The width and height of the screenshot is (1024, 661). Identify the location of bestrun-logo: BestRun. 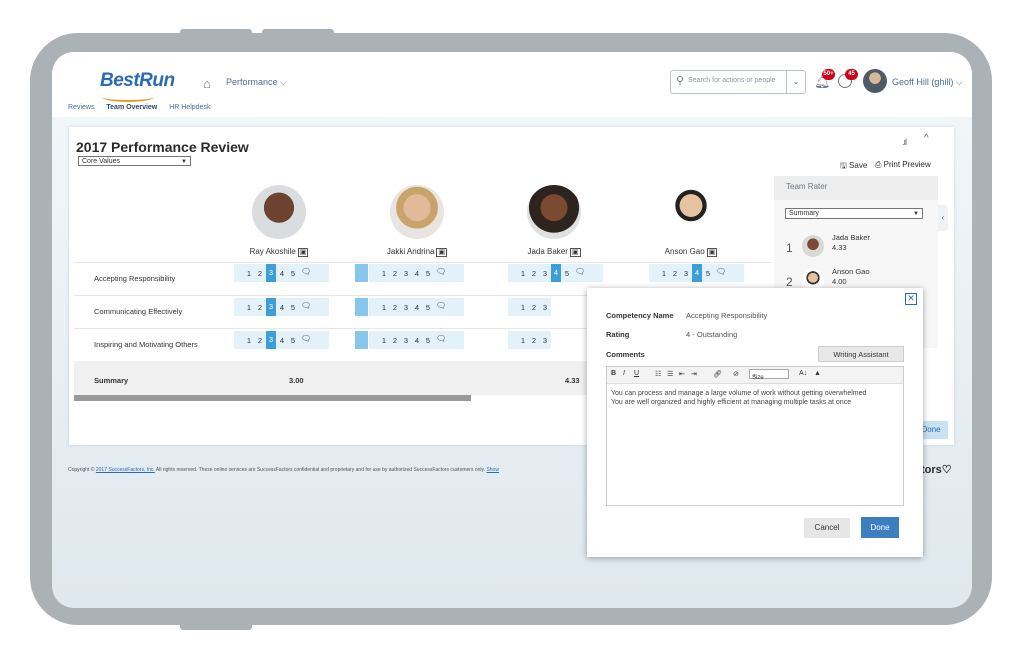
(137, 81).